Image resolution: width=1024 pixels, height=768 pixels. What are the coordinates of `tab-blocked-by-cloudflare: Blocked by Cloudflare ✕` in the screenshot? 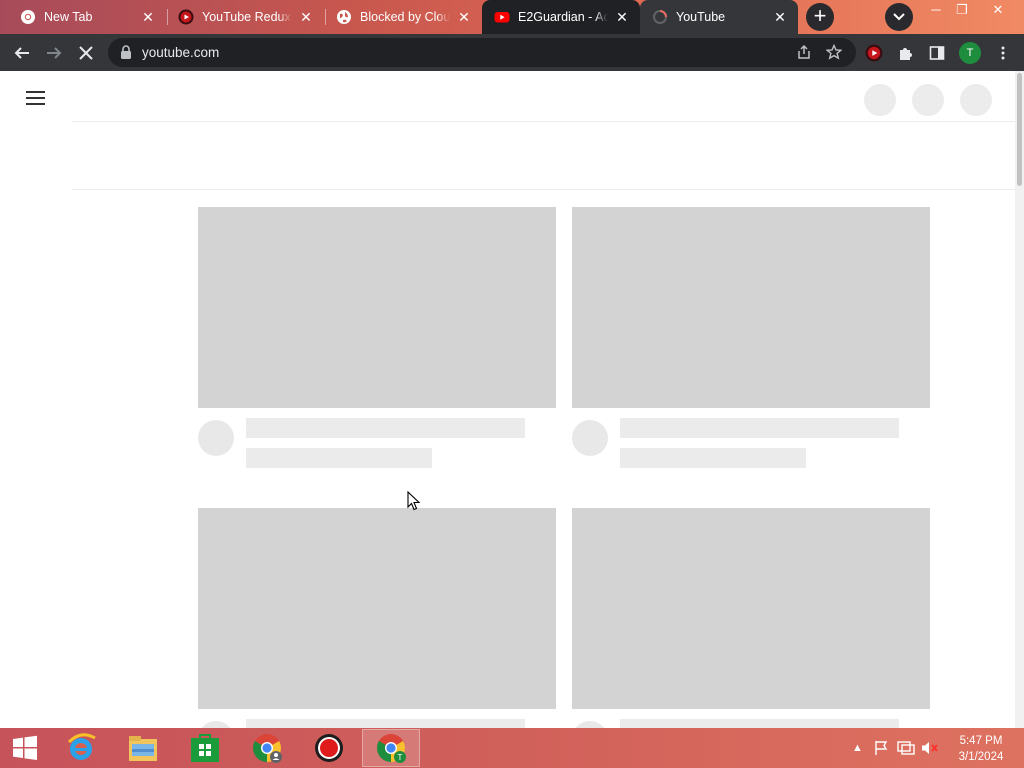 It's located at (403, 17).